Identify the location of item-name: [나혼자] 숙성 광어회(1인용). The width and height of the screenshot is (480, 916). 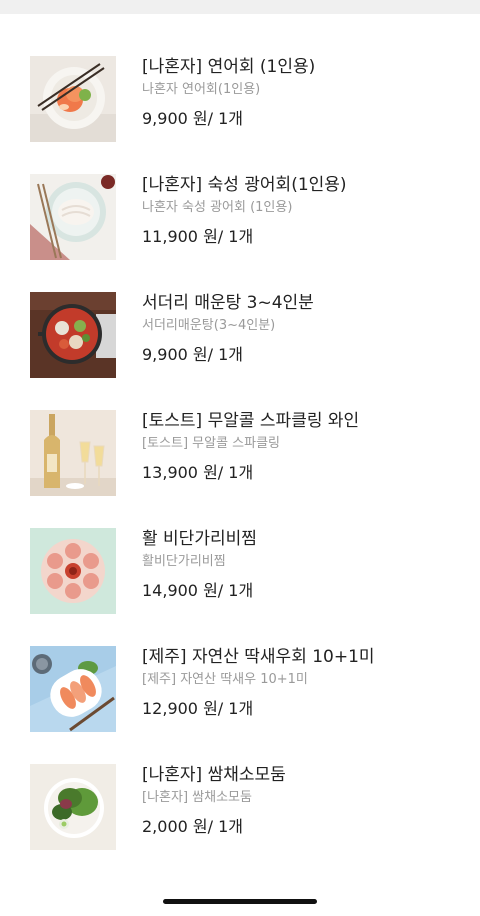
(244, 185).